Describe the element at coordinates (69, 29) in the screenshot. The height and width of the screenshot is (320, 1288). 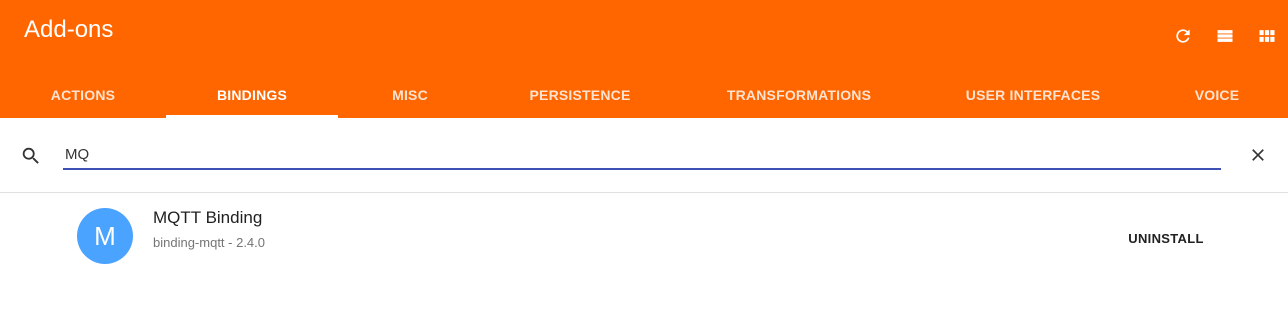
I see `page-title: Add-ons` at that location.